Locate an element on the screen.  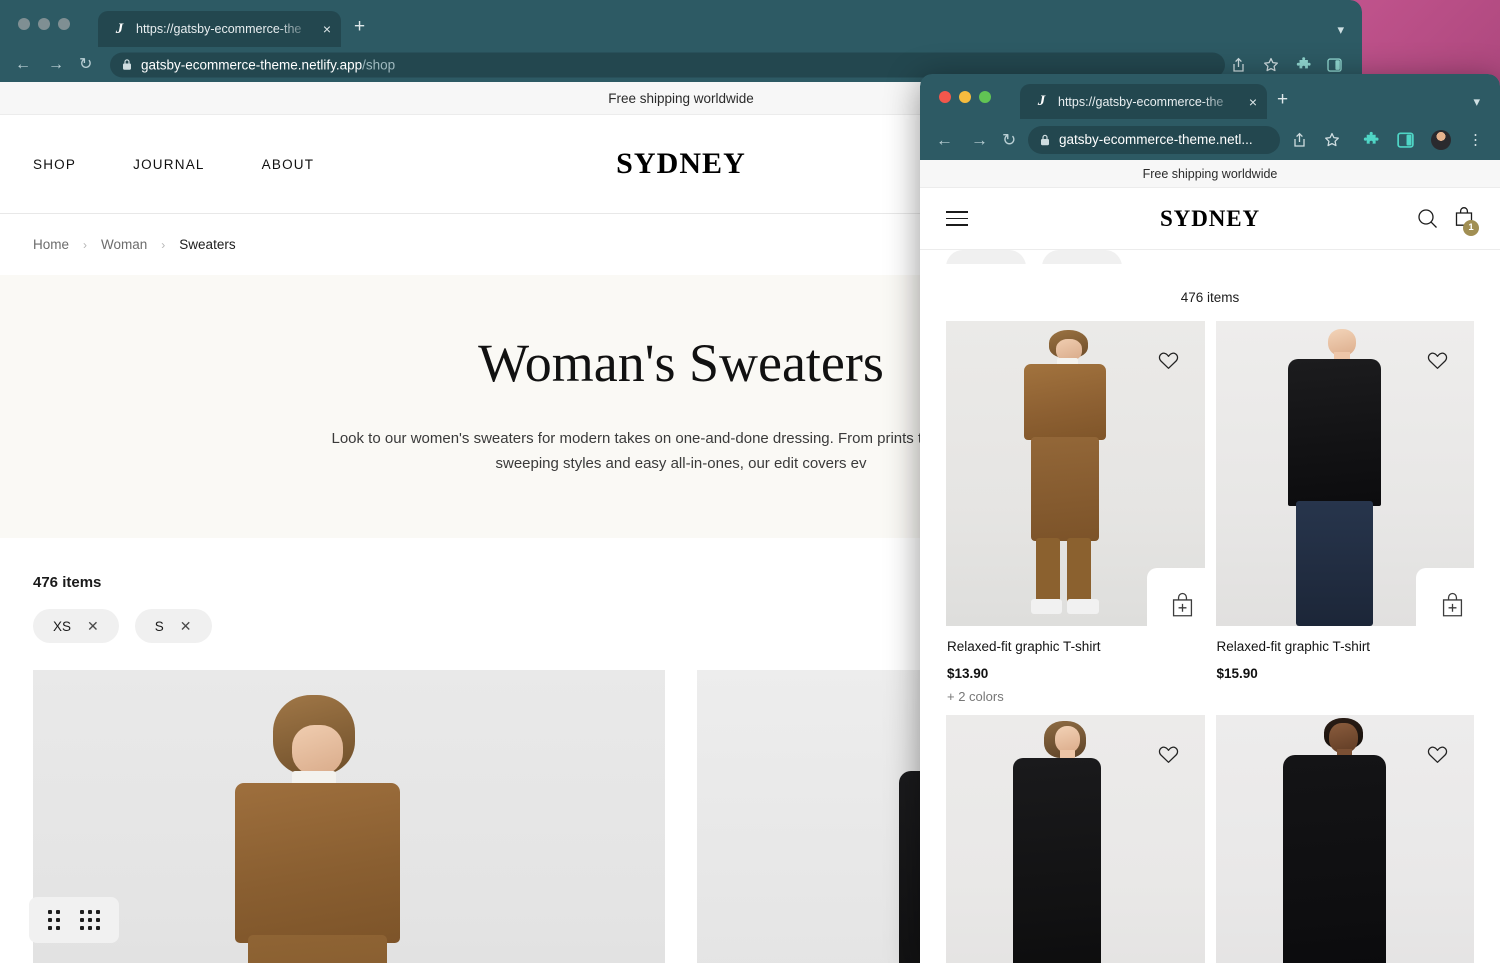
nav-item-about: ABOUT is located at coordinates (288, 164).